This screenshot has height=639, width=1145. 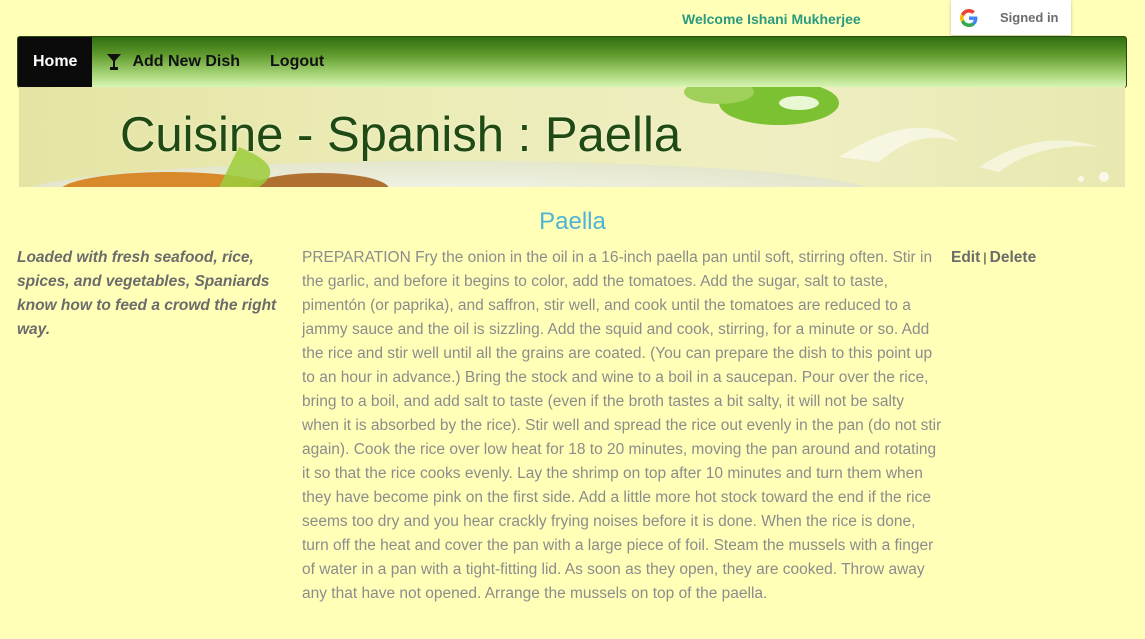 I want to click on edit-link: Edit, so click(x=965, y=257).